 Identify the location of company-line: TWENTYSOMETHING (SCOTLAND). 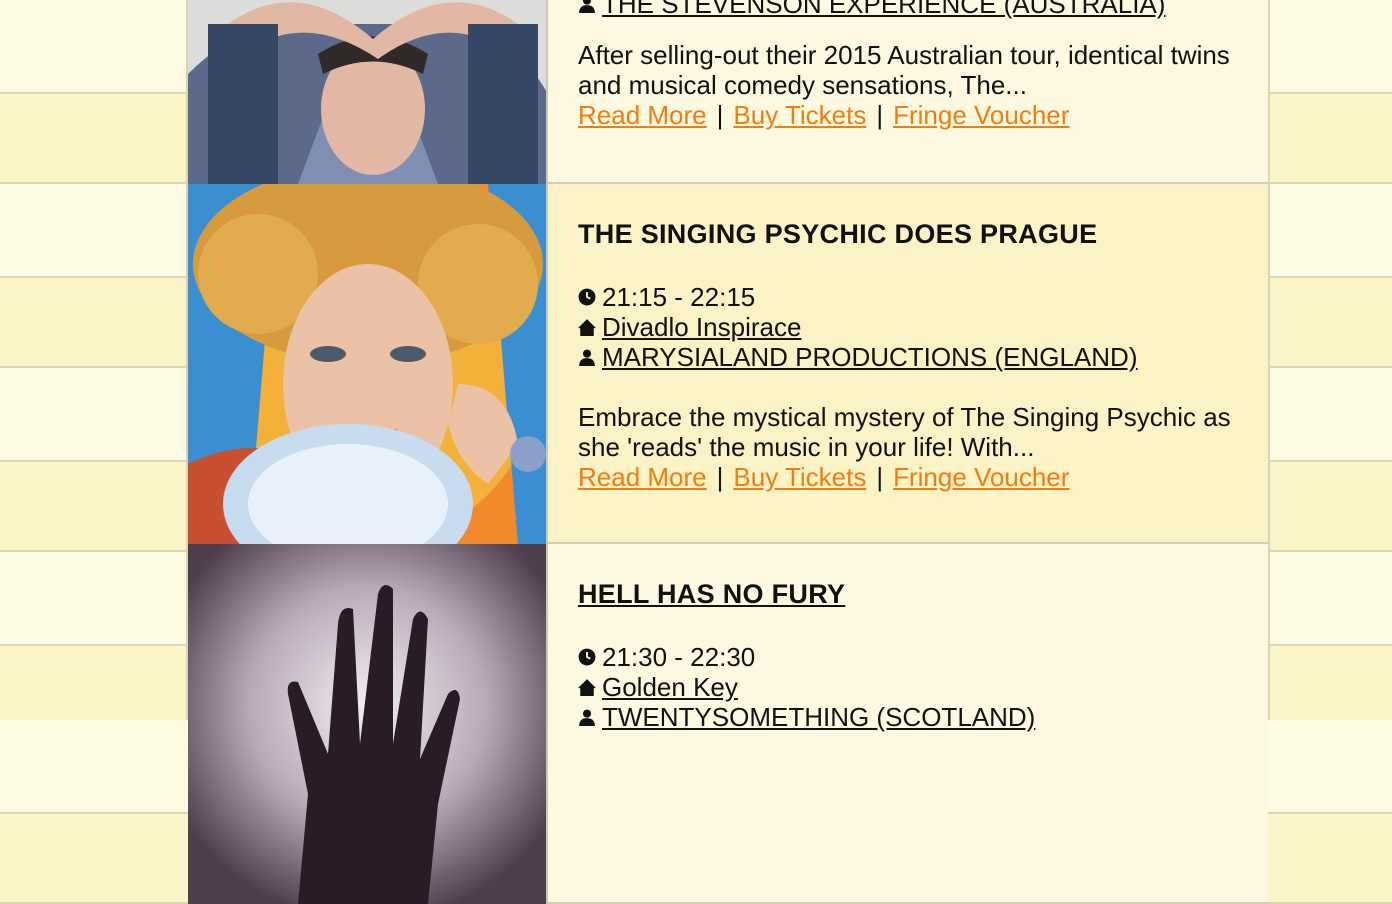
(806, 717).